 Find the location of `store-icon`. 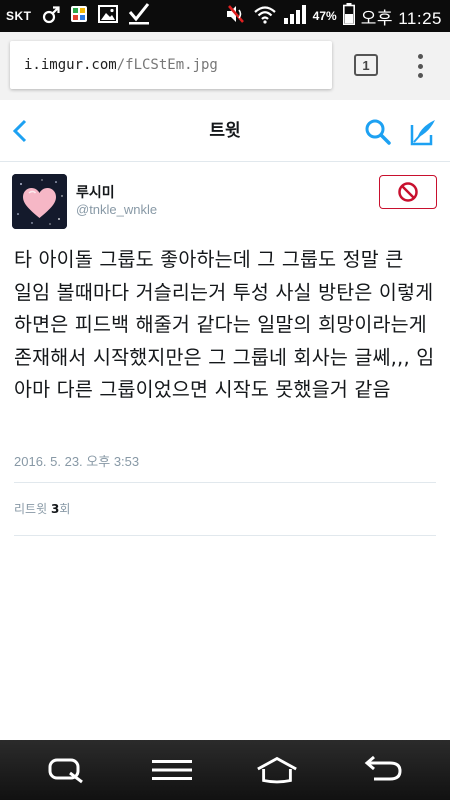

store-icon is located at coordinates (79, 16).